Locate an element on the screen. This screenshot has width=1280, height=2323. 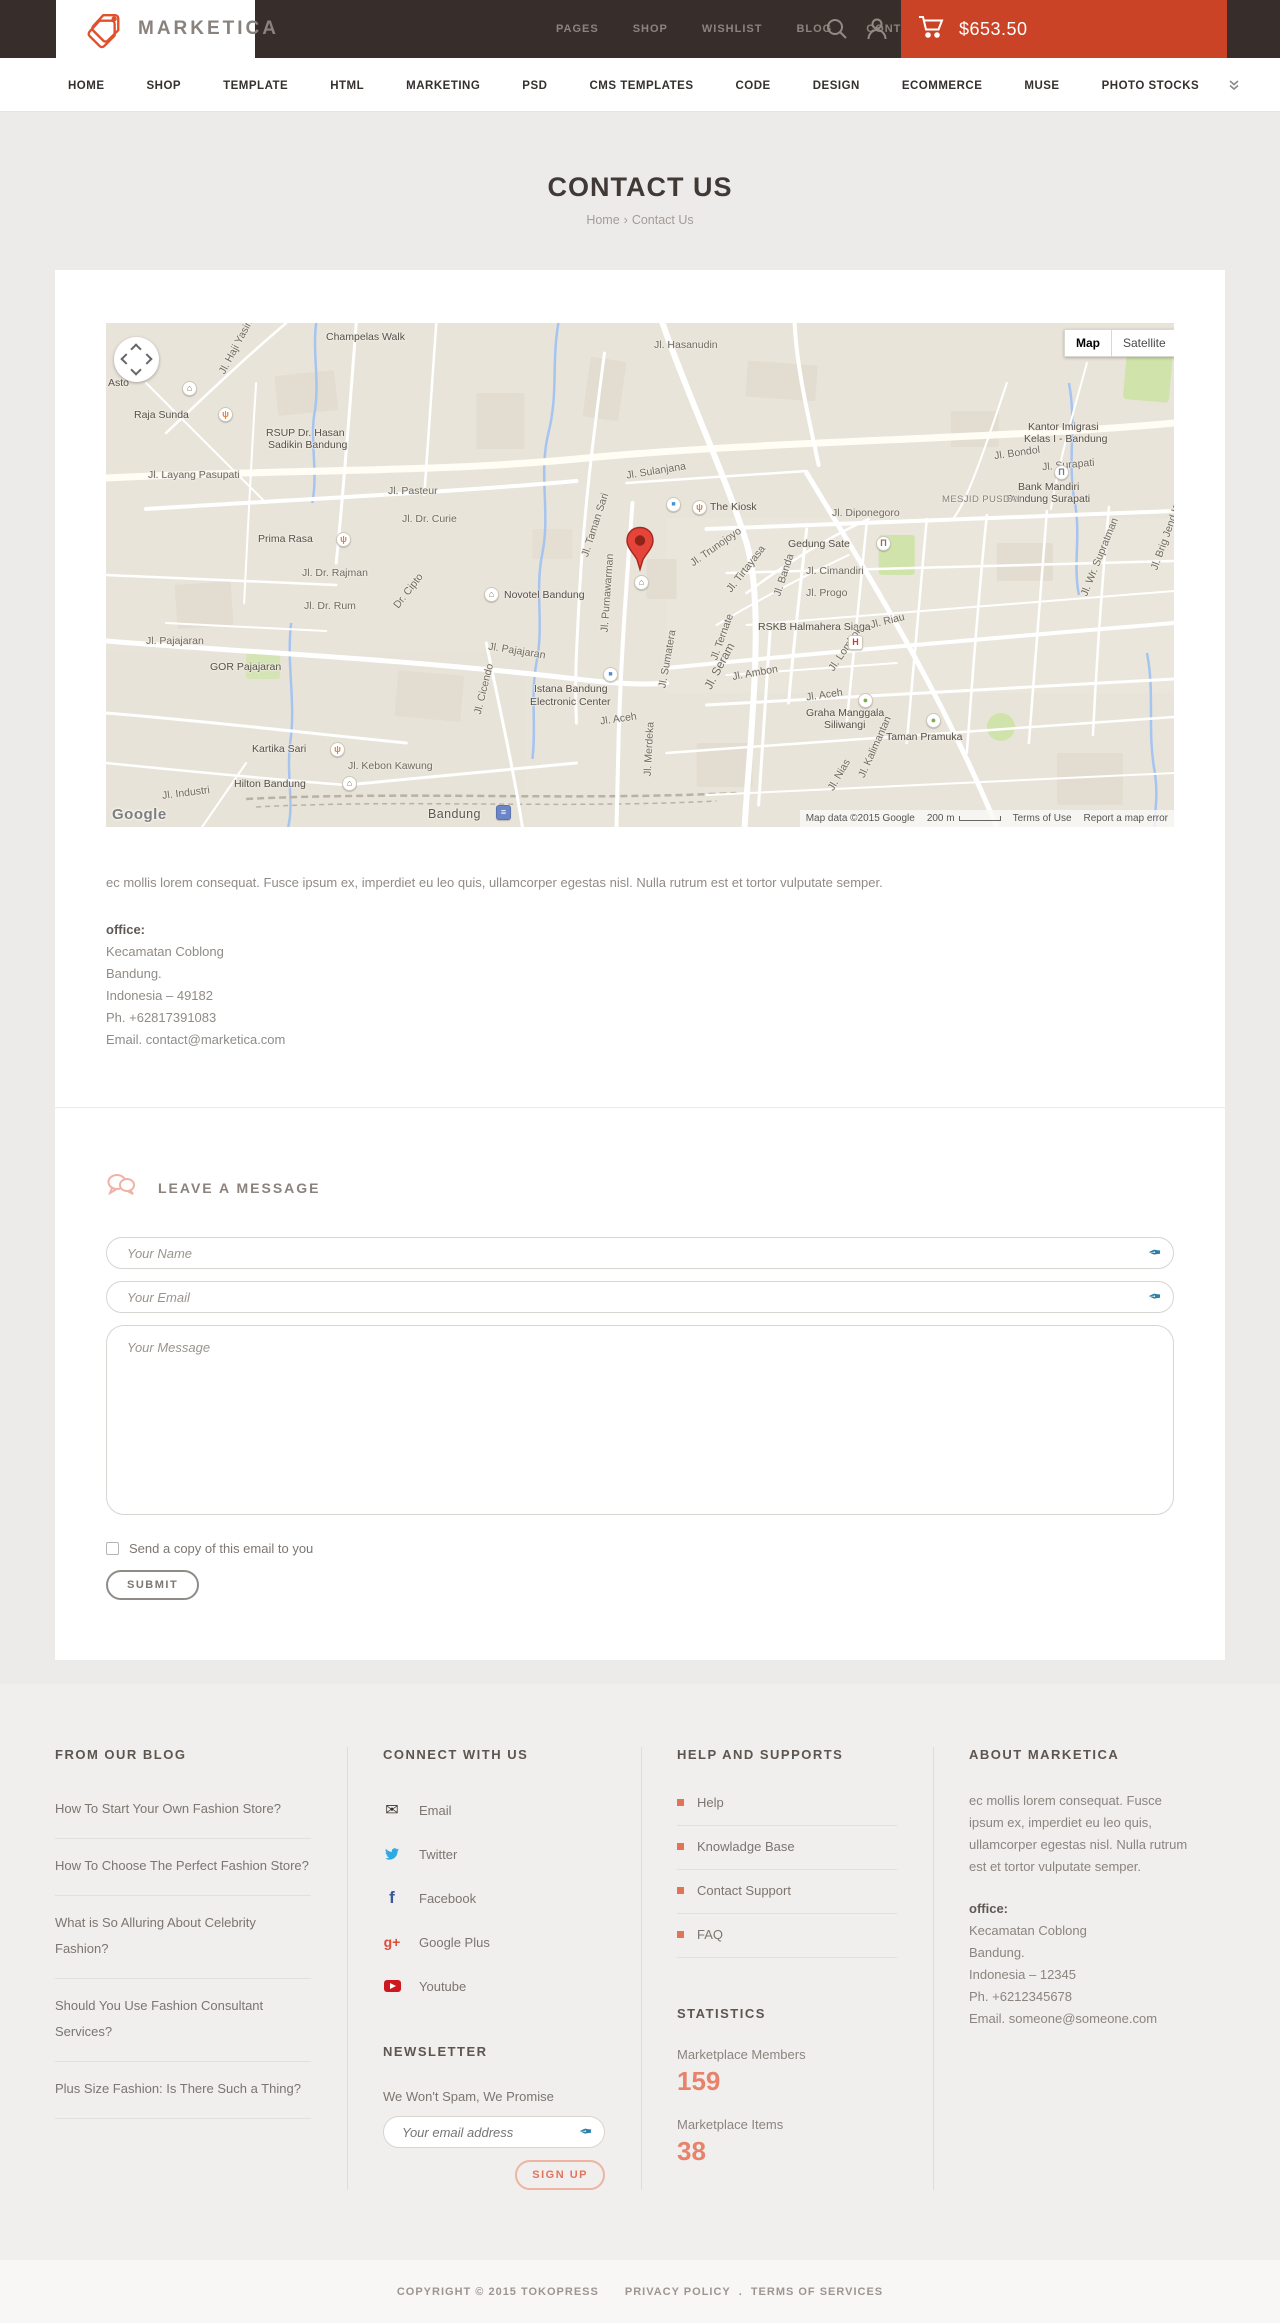
help-link: Help is located at coordinates (787, 1804).